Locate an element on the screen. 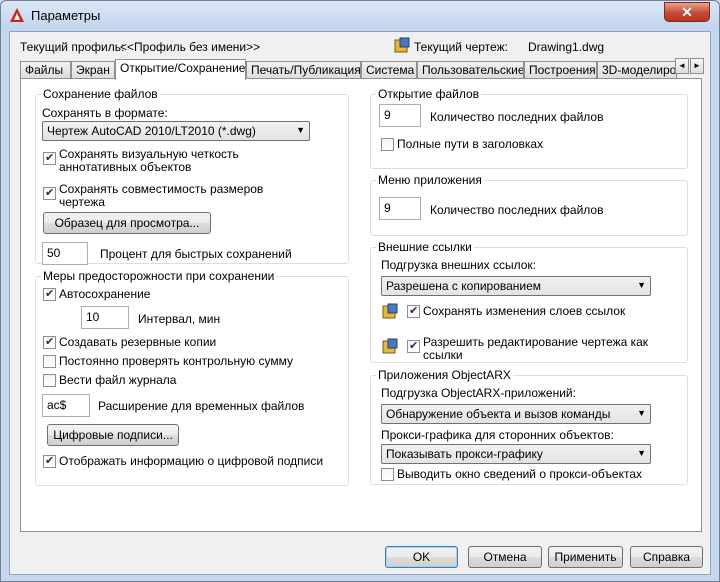  autosave-interval-label: Интервал, мин is located at coordinates (179, 319).